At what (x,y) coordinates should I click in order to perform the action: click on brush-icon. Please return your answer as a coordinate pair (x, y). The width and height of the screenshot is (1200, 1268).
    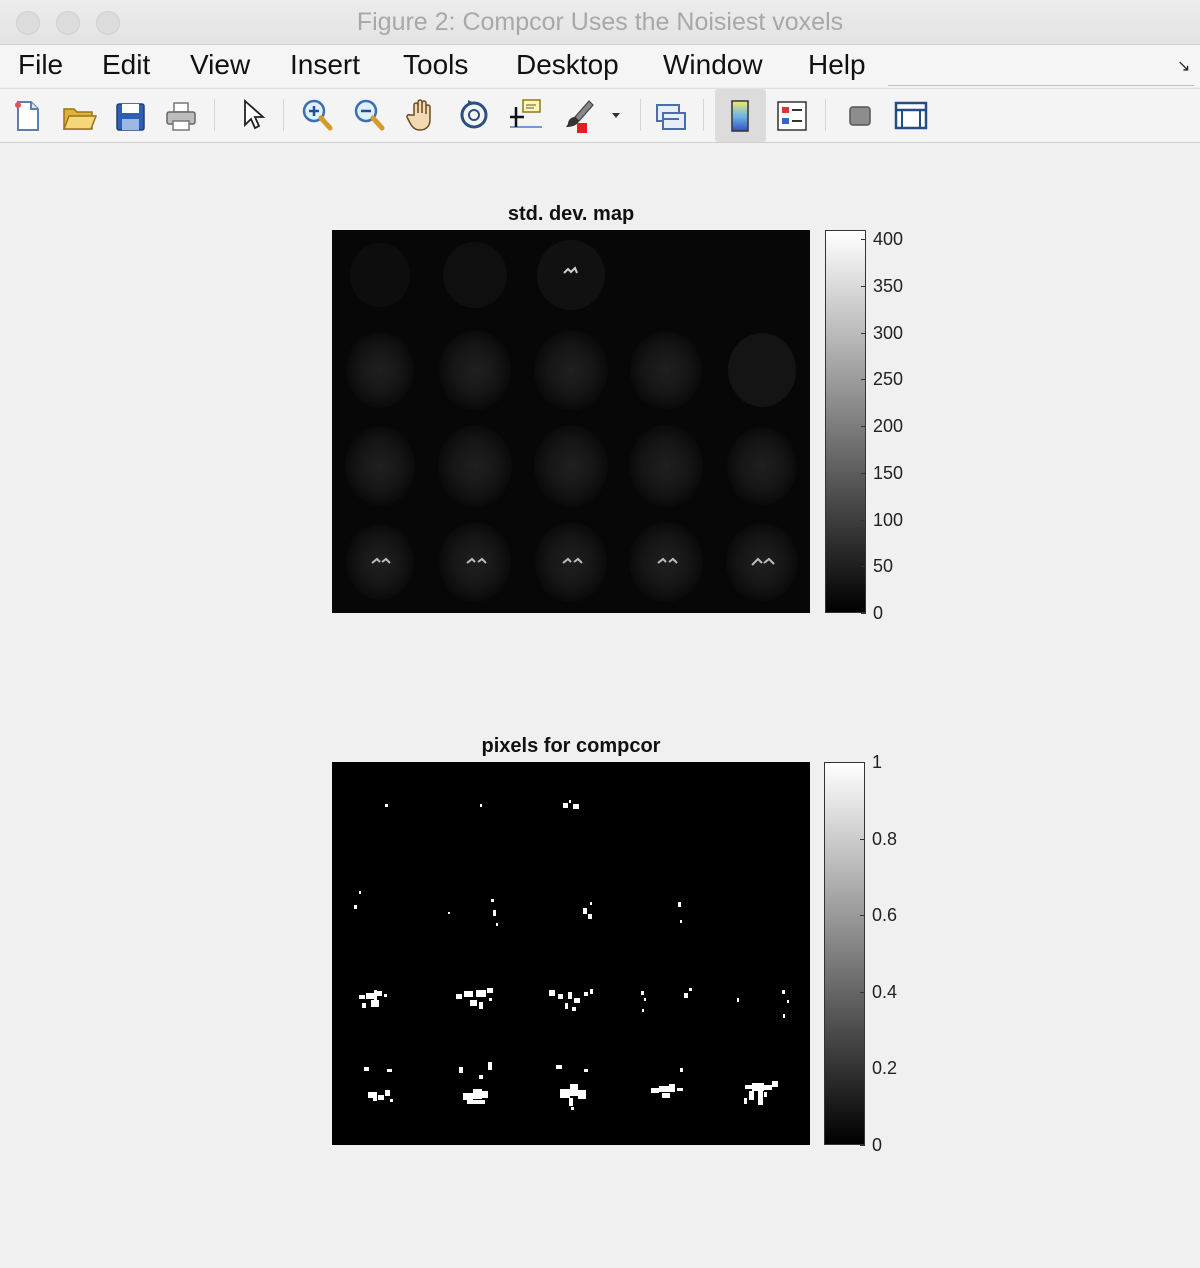
    Looking at the image, I should click on (579, 115).